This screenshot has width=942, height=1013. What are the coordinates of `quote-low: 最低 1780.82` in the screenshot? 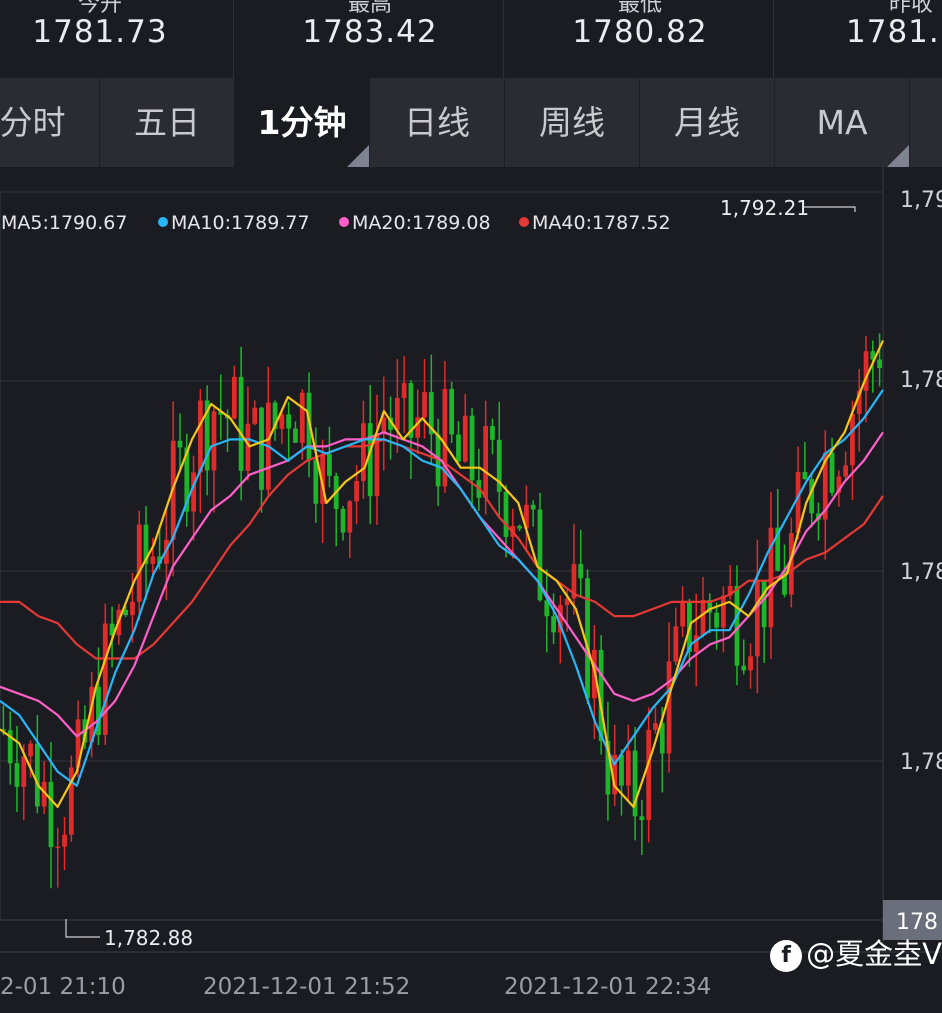 It's located at (640, 39).